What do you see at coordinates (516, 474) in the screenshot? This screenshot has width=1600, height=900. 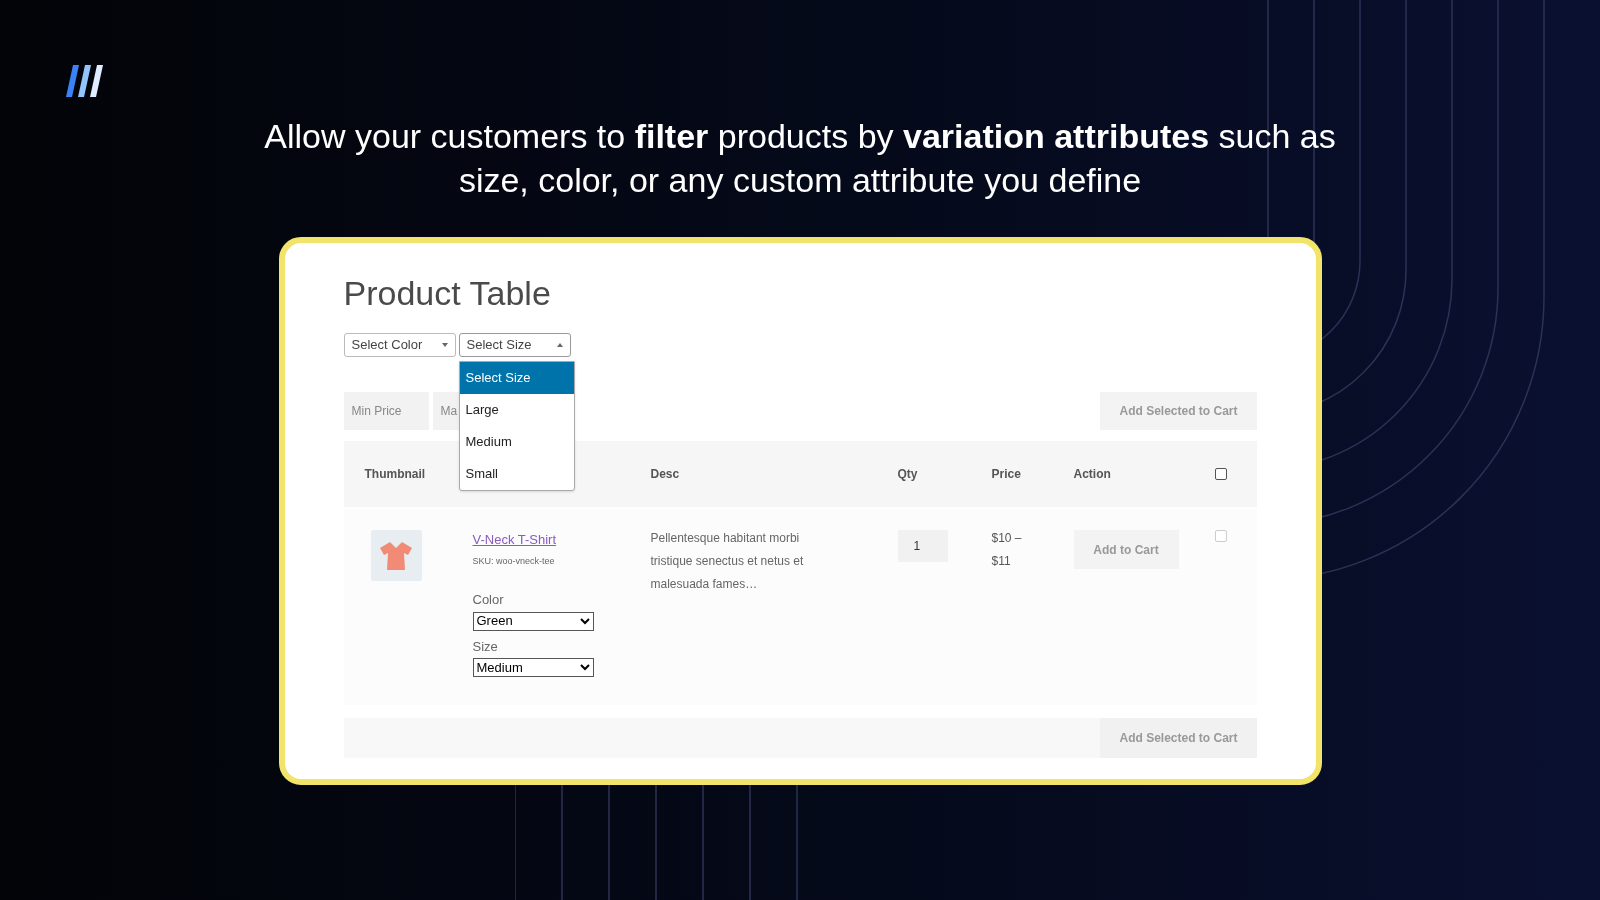 I see `dropdown-option: Small` at bounding box center [516, 474].